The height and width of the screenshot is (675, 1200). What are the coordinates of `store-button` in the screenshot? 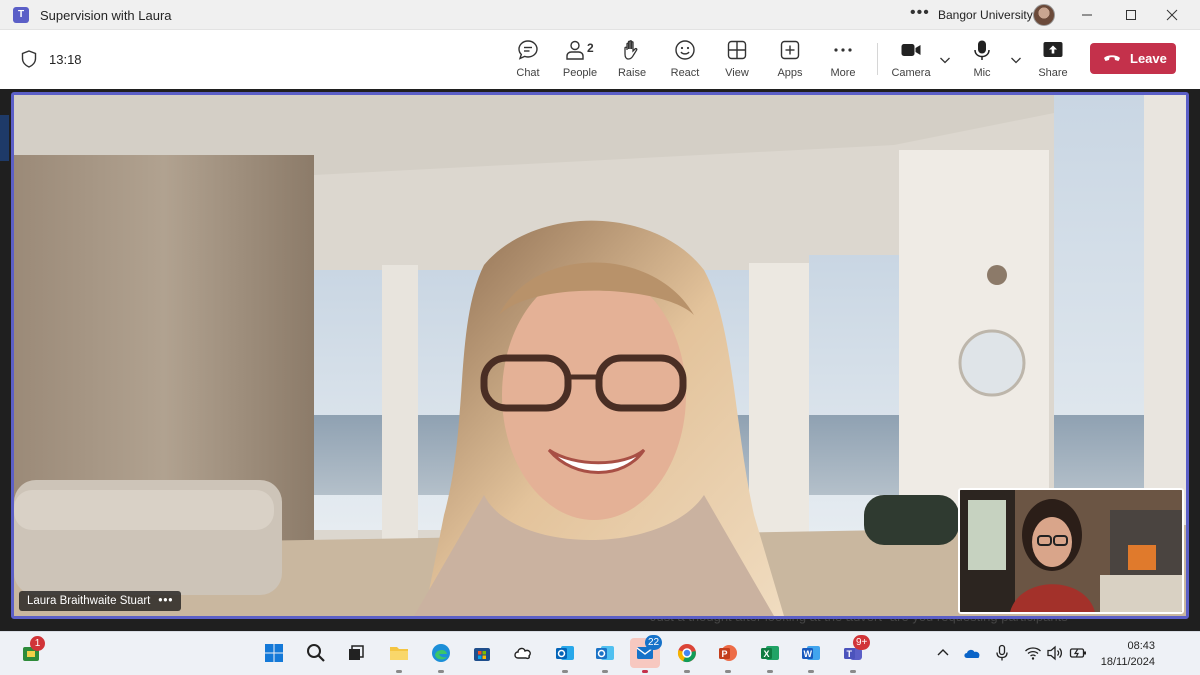 It's located at (482, 653).